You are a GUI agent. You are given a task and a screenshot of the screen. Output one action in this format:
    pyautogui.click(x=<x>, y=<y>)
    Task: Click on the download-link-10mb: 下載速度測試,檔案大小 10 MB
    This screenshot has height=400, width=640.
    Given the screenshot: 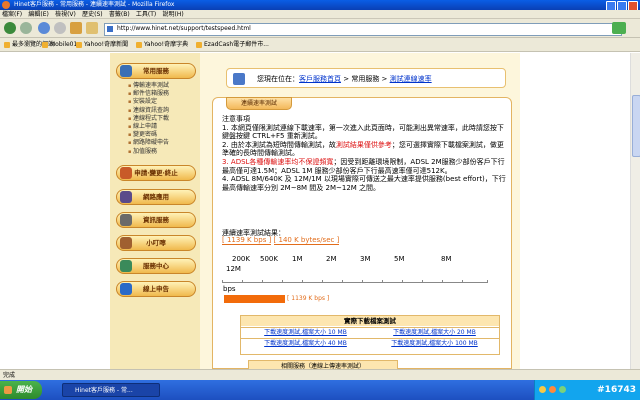 What is the action you would take?
    pyautogui.click(x=305, y=332)
    